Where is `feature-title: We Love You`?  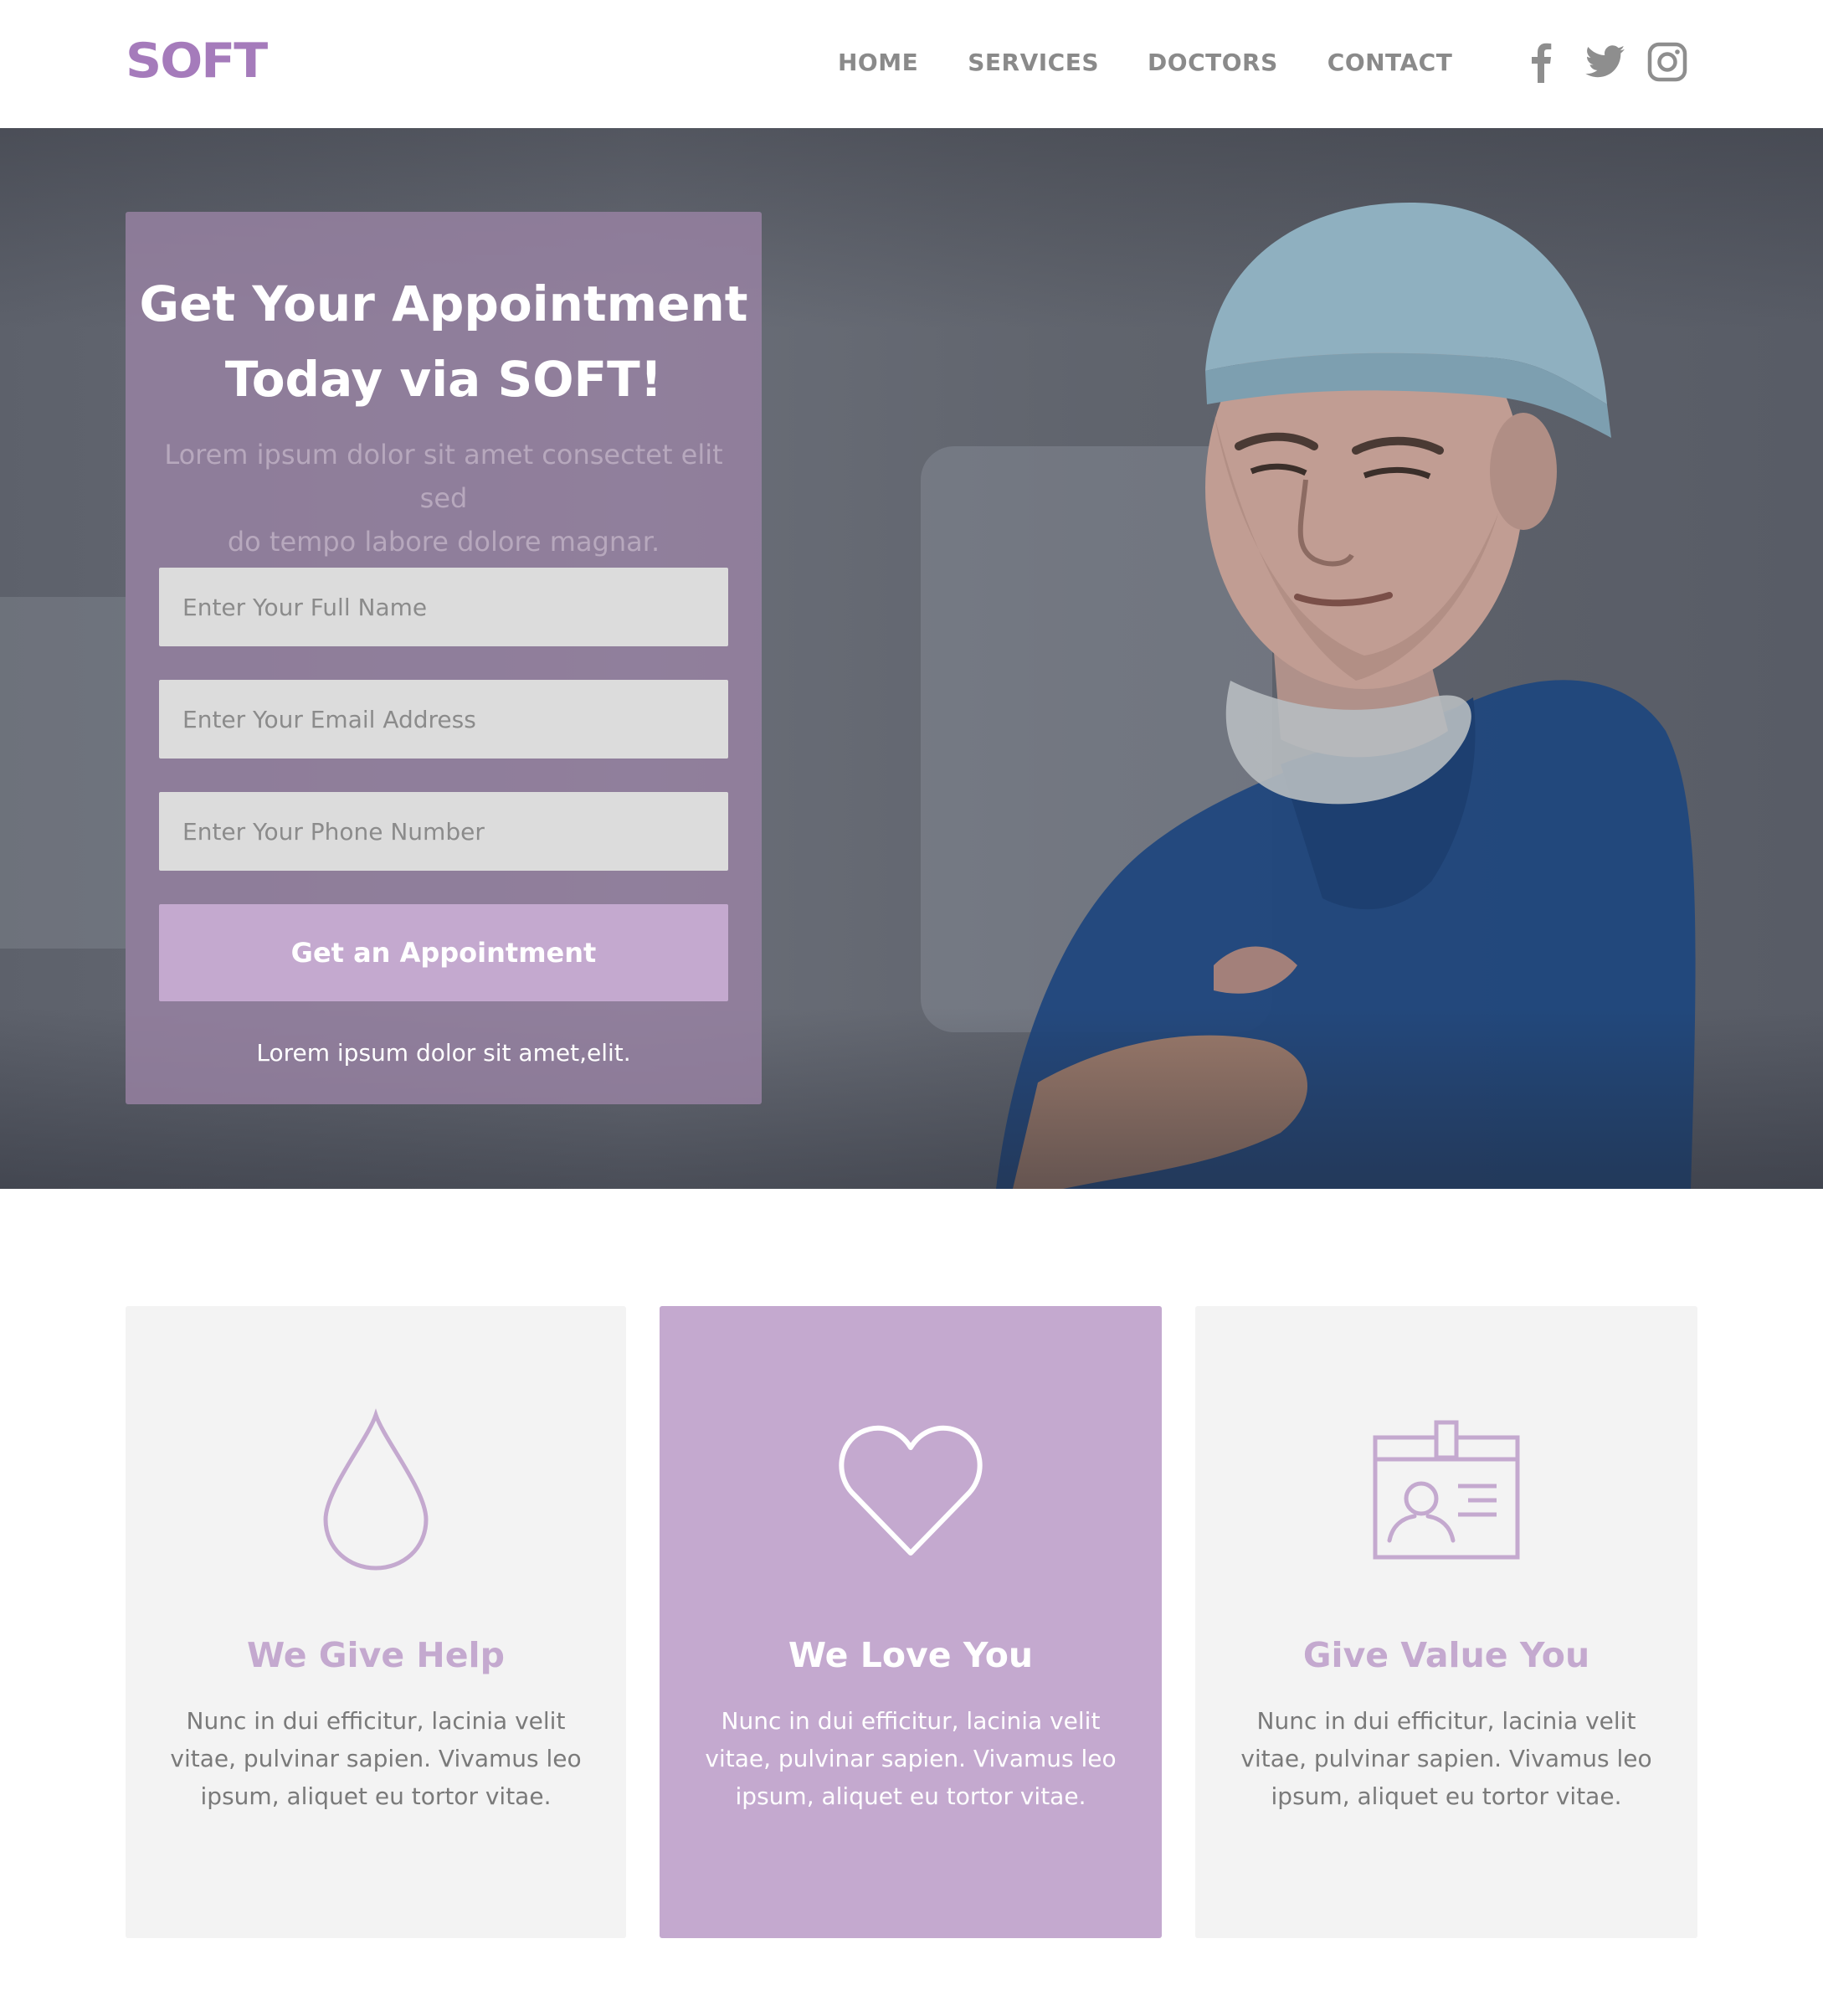 feature-title: We Love You is located at coordinates (911, 1655).